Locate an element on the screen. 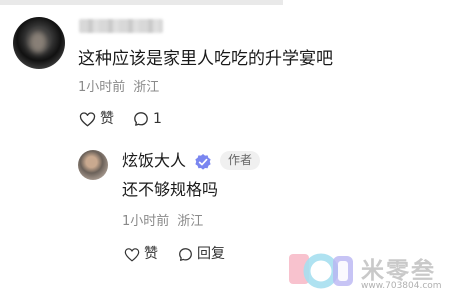 The image size is (458, 299). reply-meta: 1小时前 浙江 is located at coordinates (162, 222).